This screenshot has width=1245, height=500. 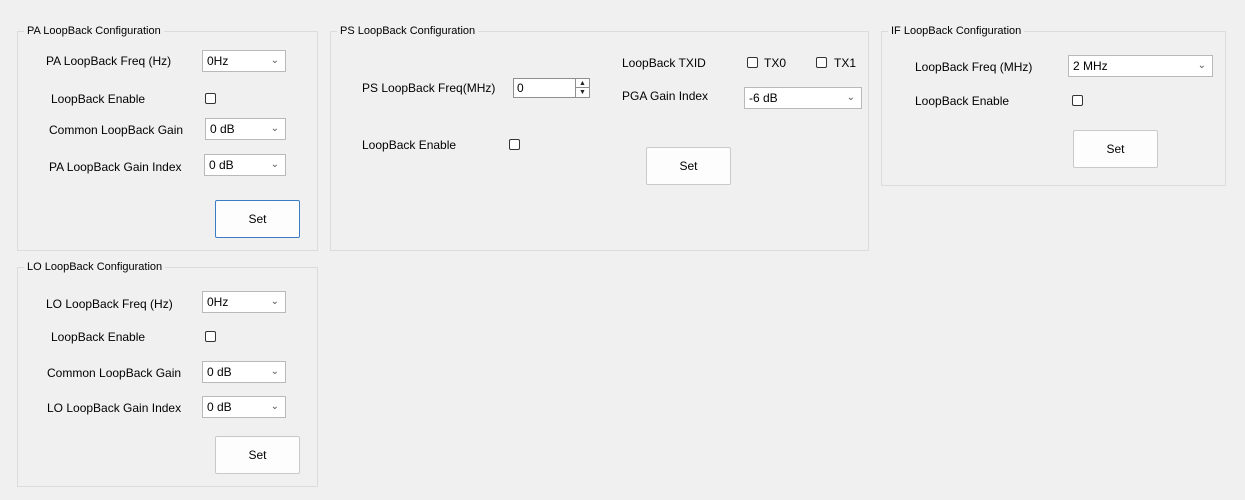 What do you see at coordinates (210, 336) in the screenshot?
I see `lo-enable-checkbox` at bounding box center [210, 336].